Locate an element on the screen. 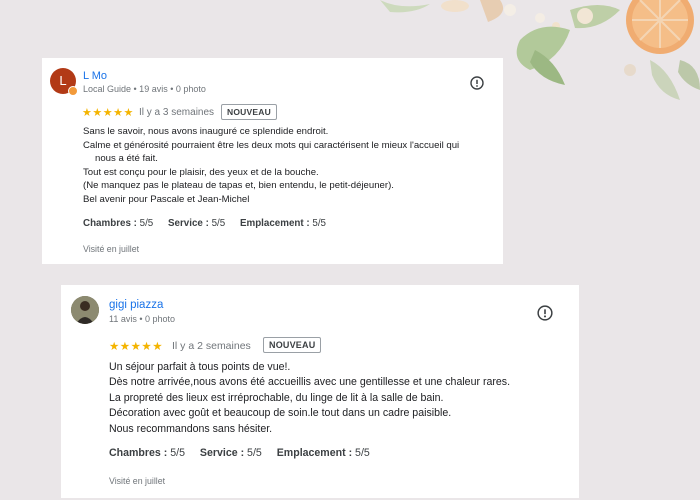 The width and height of the screenshot is (700, 500). review-time: Il y a 3 semaines is located at coordinates (177, 112).